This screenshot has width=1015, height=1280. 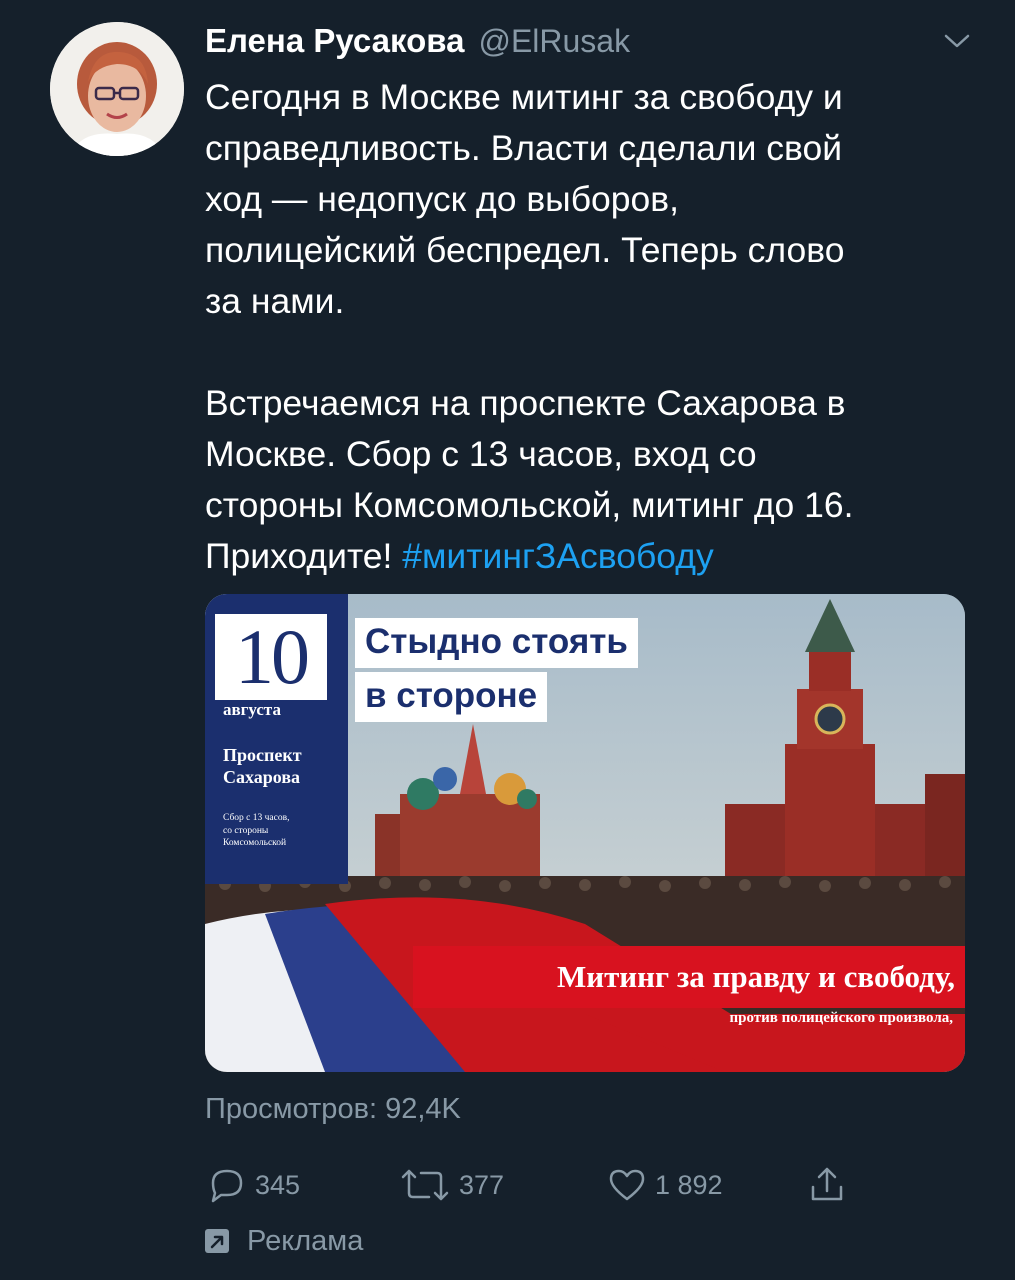 I want to click on promoted-label: Реклама, so click(x=284, y=1241).